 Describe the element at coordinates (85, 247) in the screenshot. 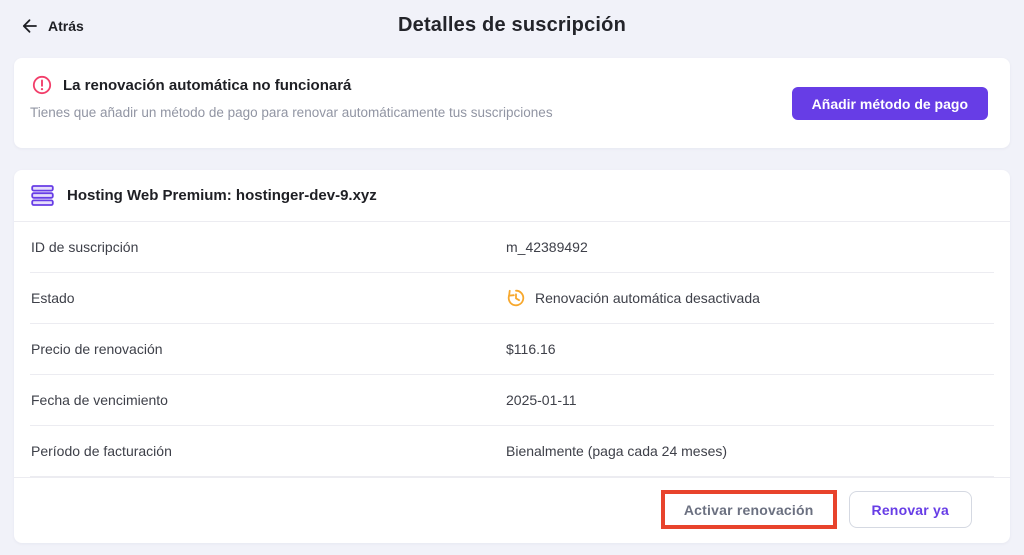

I see `row-label: ID de suscripción` at that location.